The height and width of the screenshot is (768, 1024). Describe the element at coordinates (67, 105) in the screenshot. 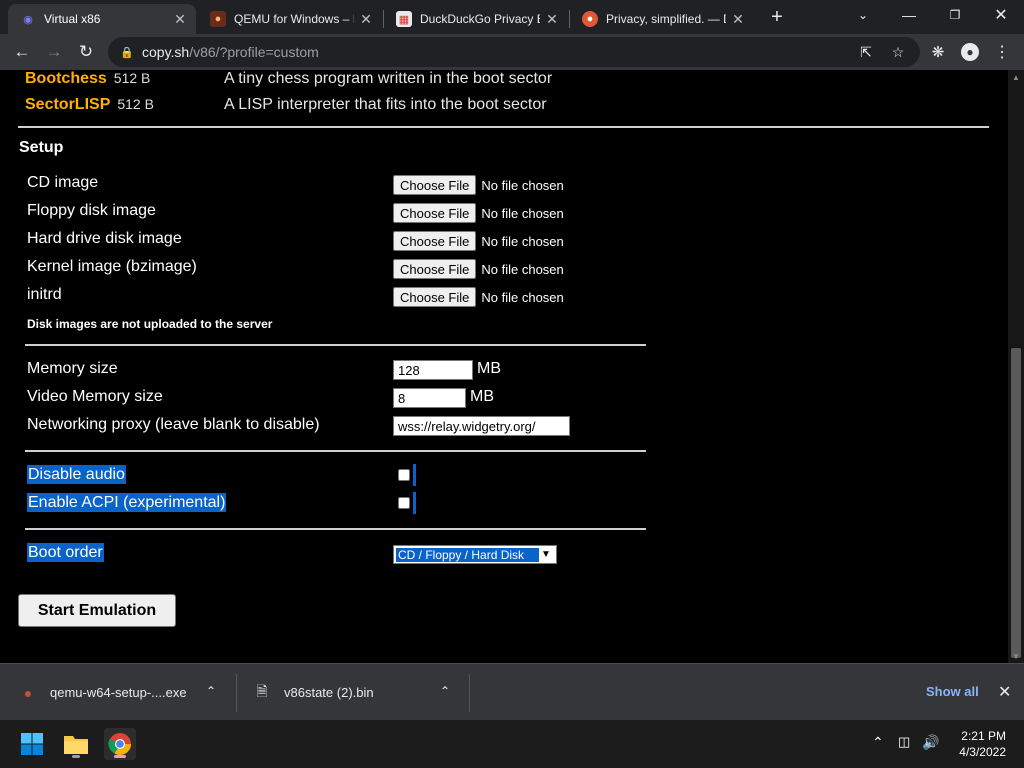

I see `os-name: SectorLISP` at that location.